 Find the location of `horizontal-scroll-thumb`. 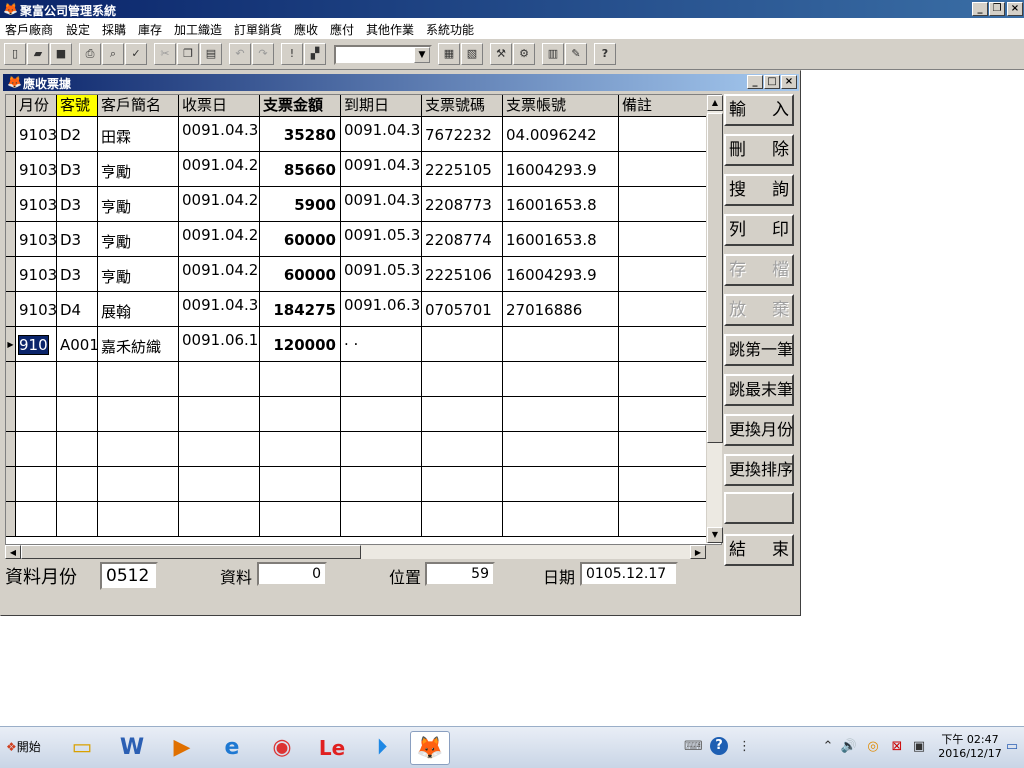

horizontal-scroll-thumb is located at coordinates (191, 552).